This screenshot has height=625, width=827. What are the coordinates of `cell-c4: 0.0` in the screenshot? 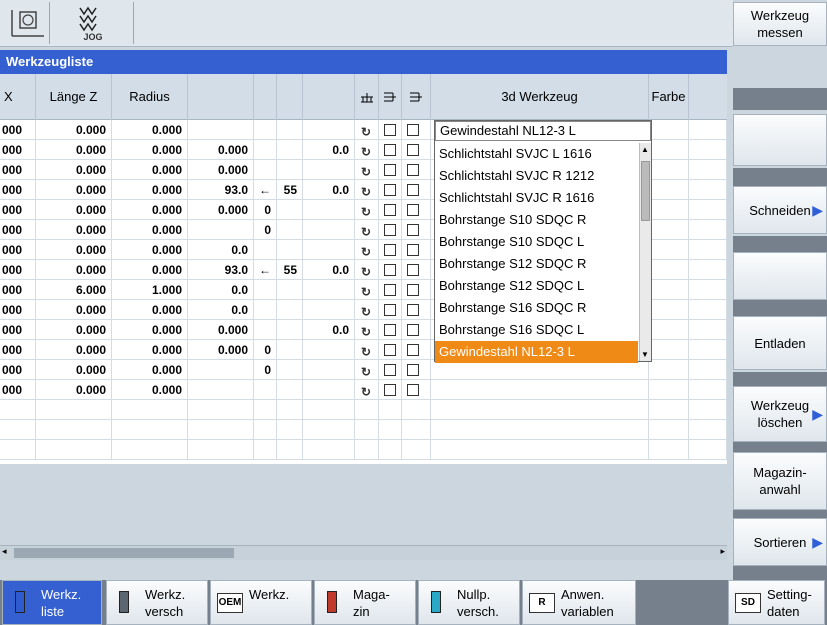 It's located at (221, 290).